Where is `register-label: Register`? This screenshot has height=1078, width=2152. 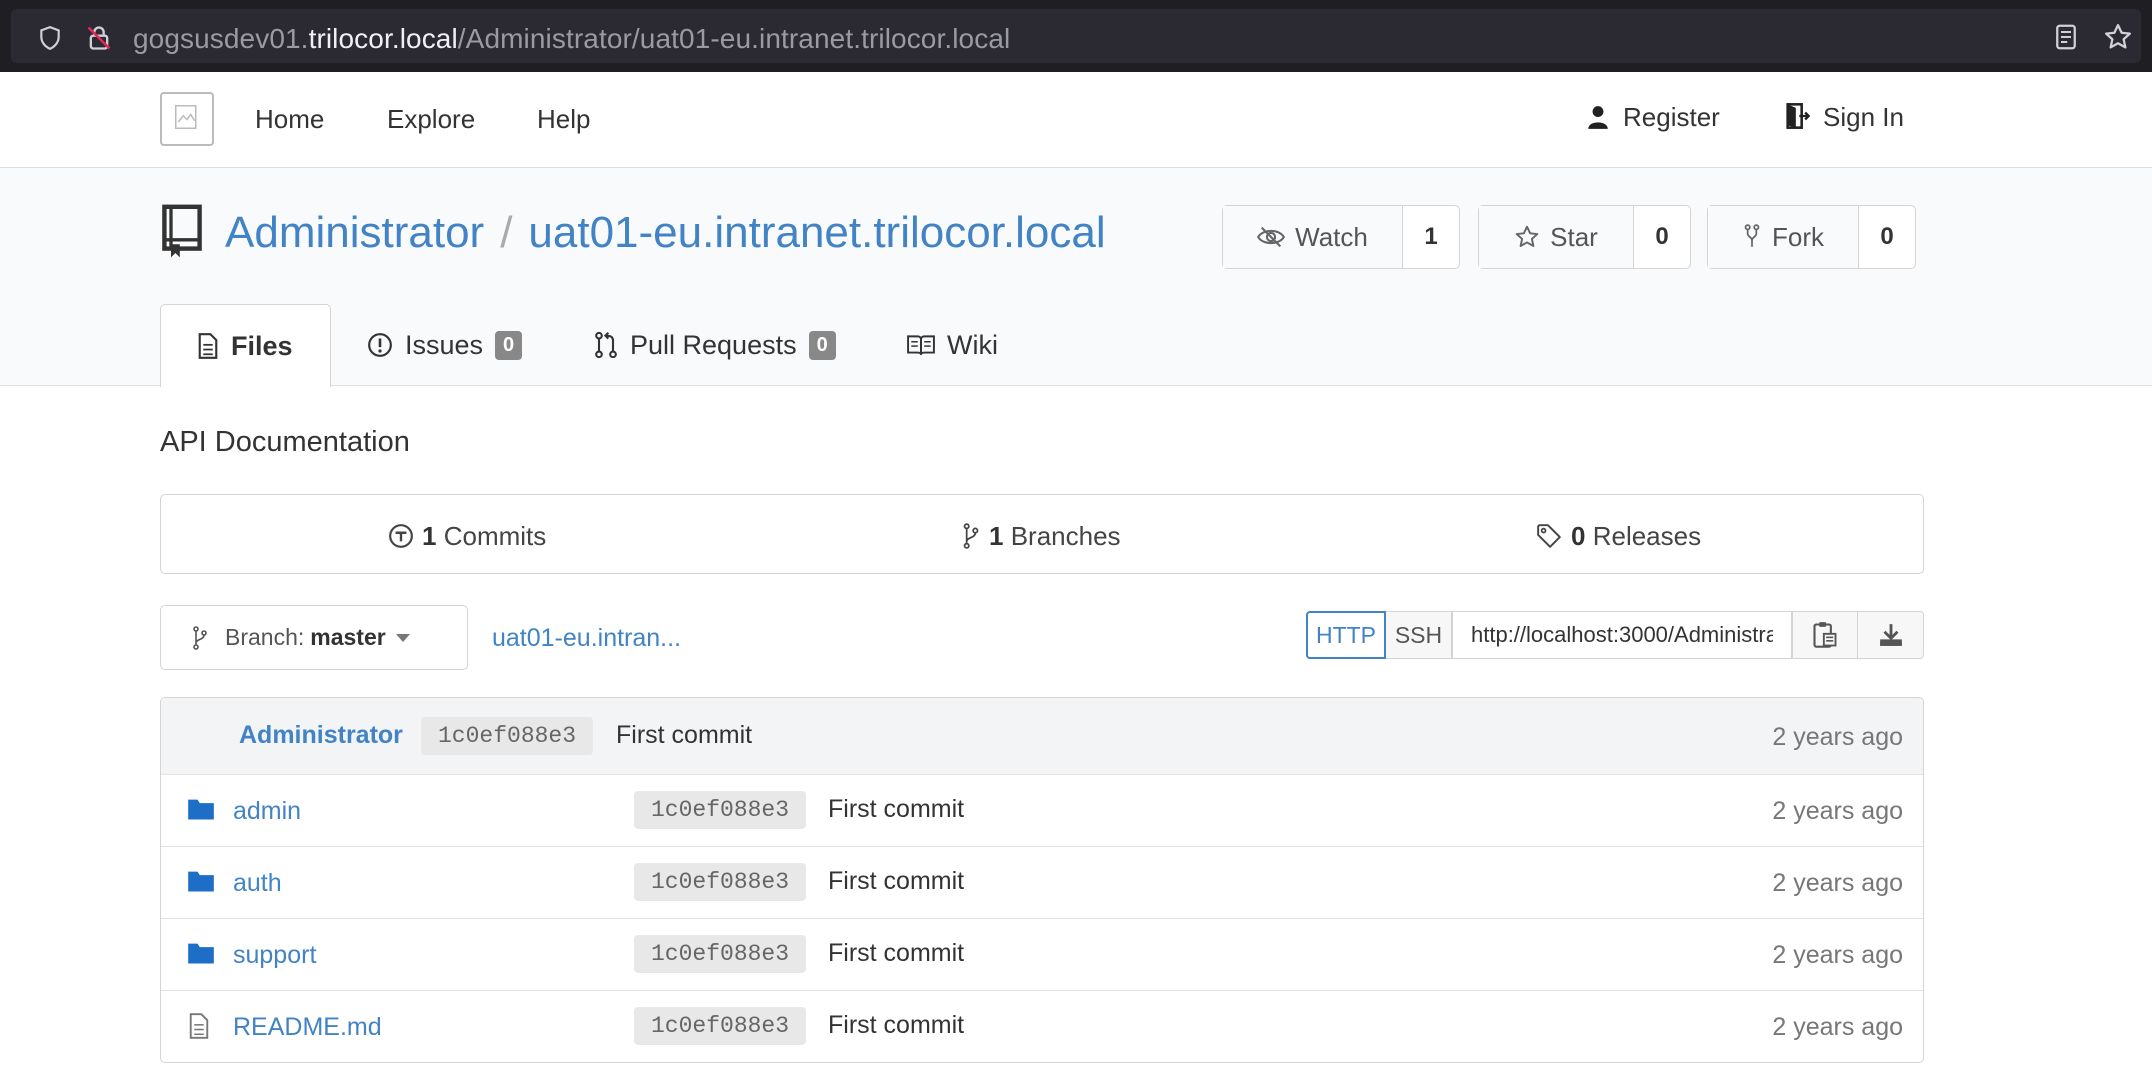
register-label: Register is located at coordinates (1671, 117).